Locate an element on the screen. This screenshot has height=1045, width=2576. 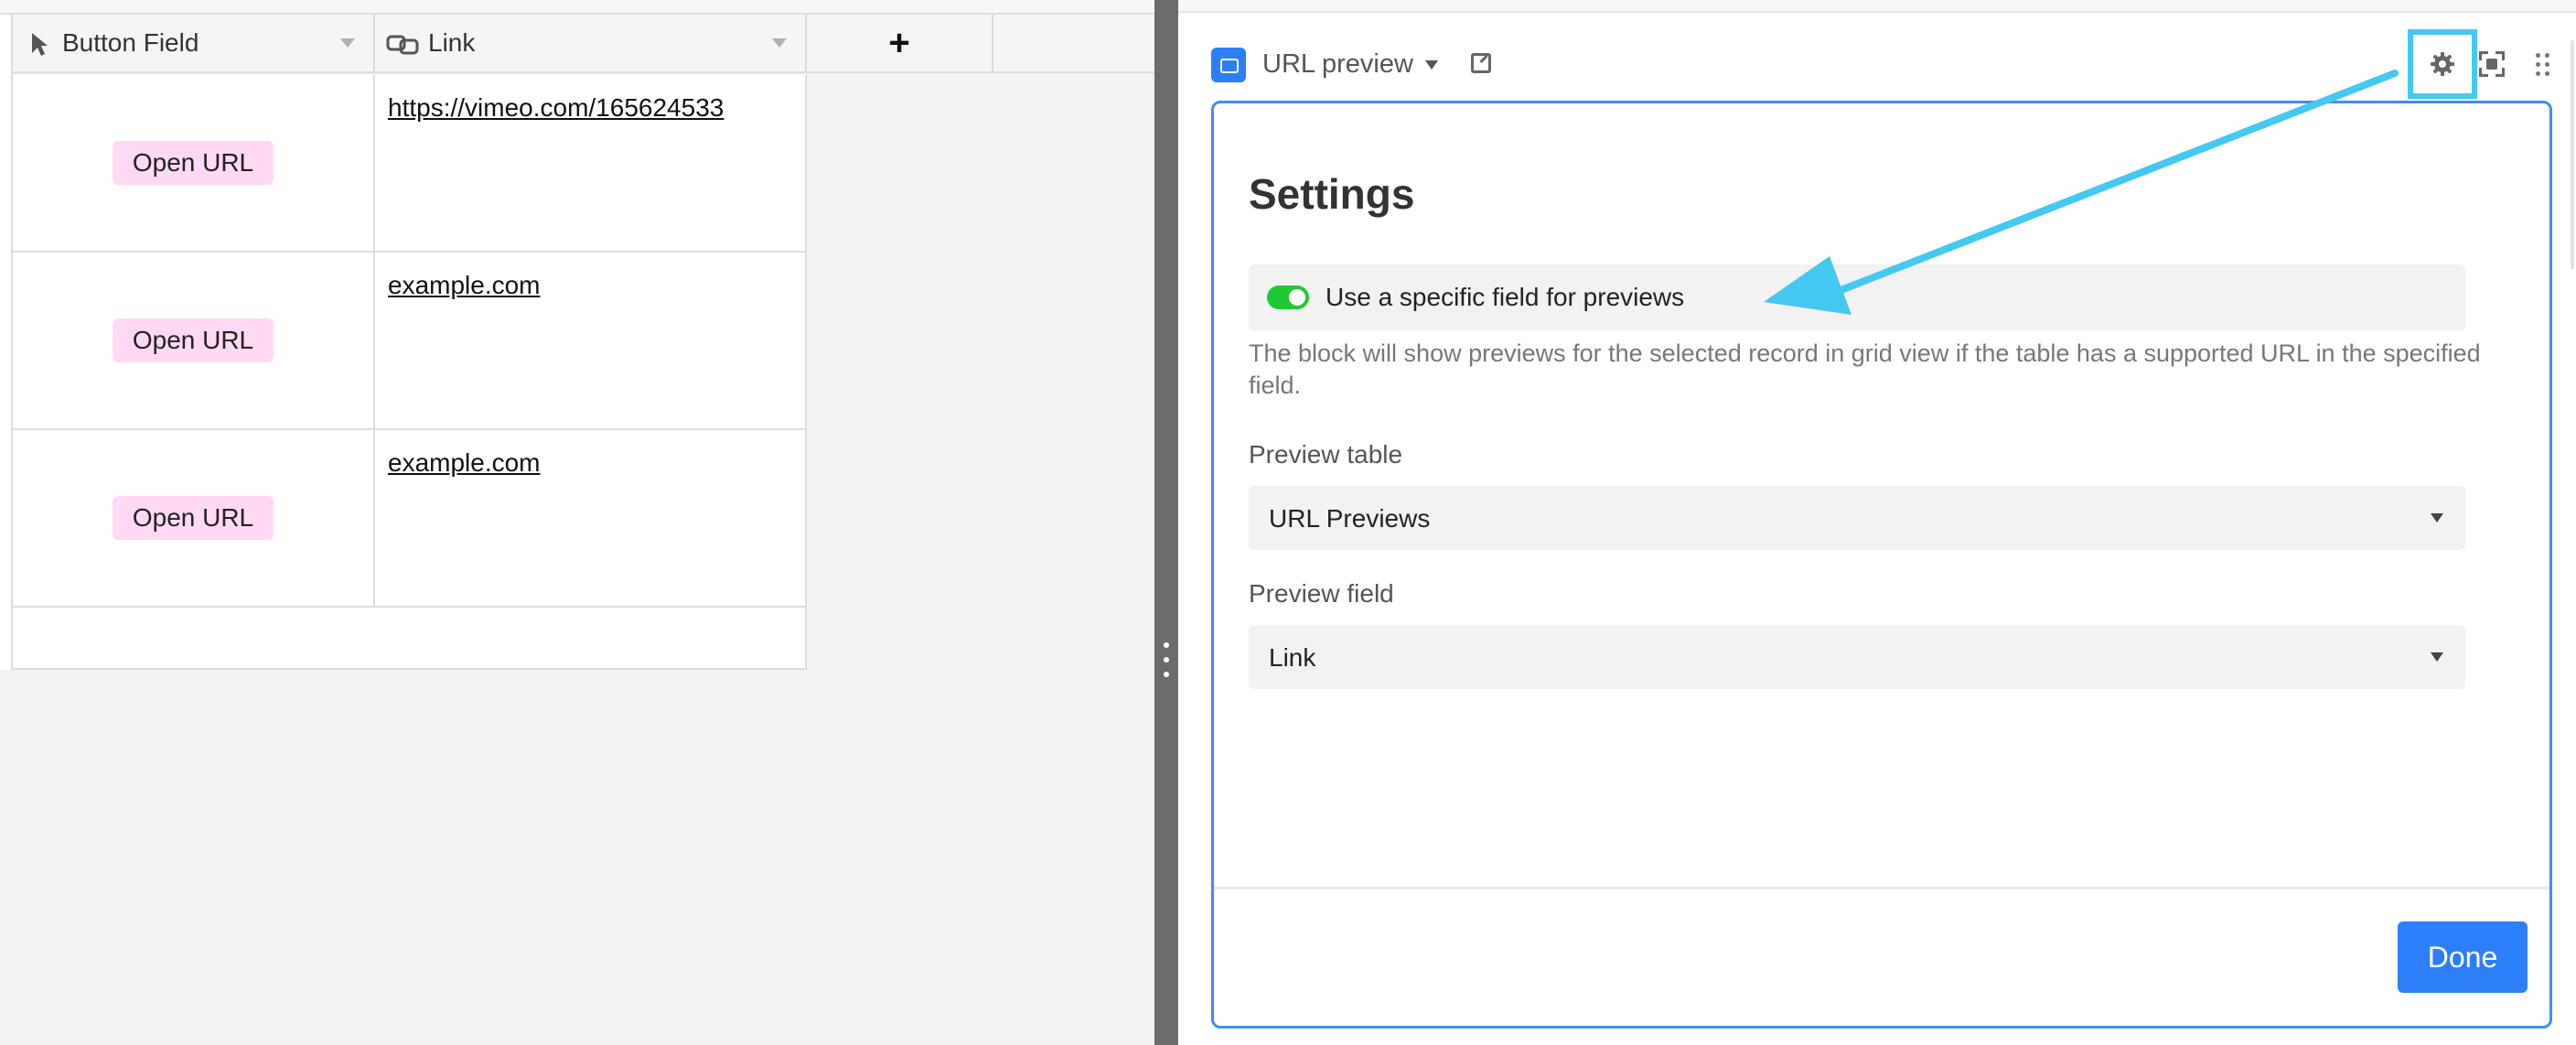
scrollbar-thumb is located at coordinates (2573, 154).